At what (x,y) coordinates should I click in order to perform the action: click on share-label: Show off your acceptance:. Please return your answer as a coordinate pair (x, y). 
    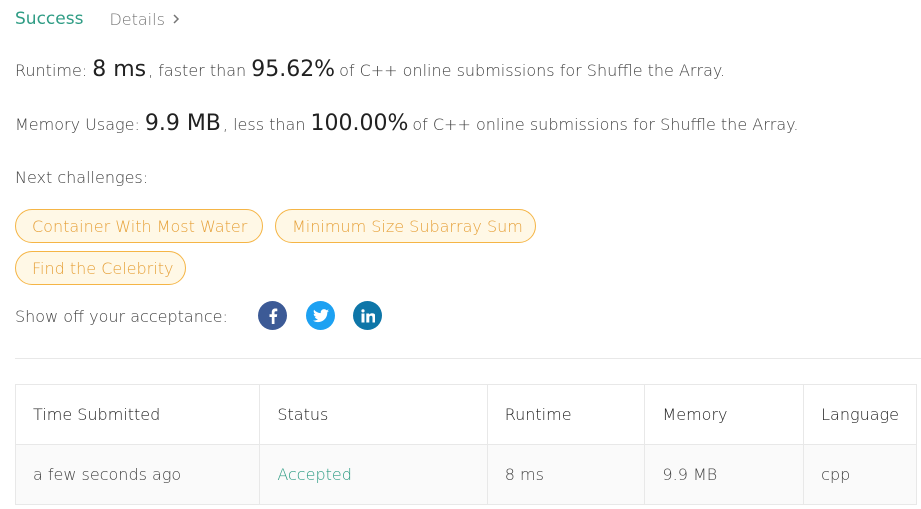
    Looking at the image, I should click on (121, 316).